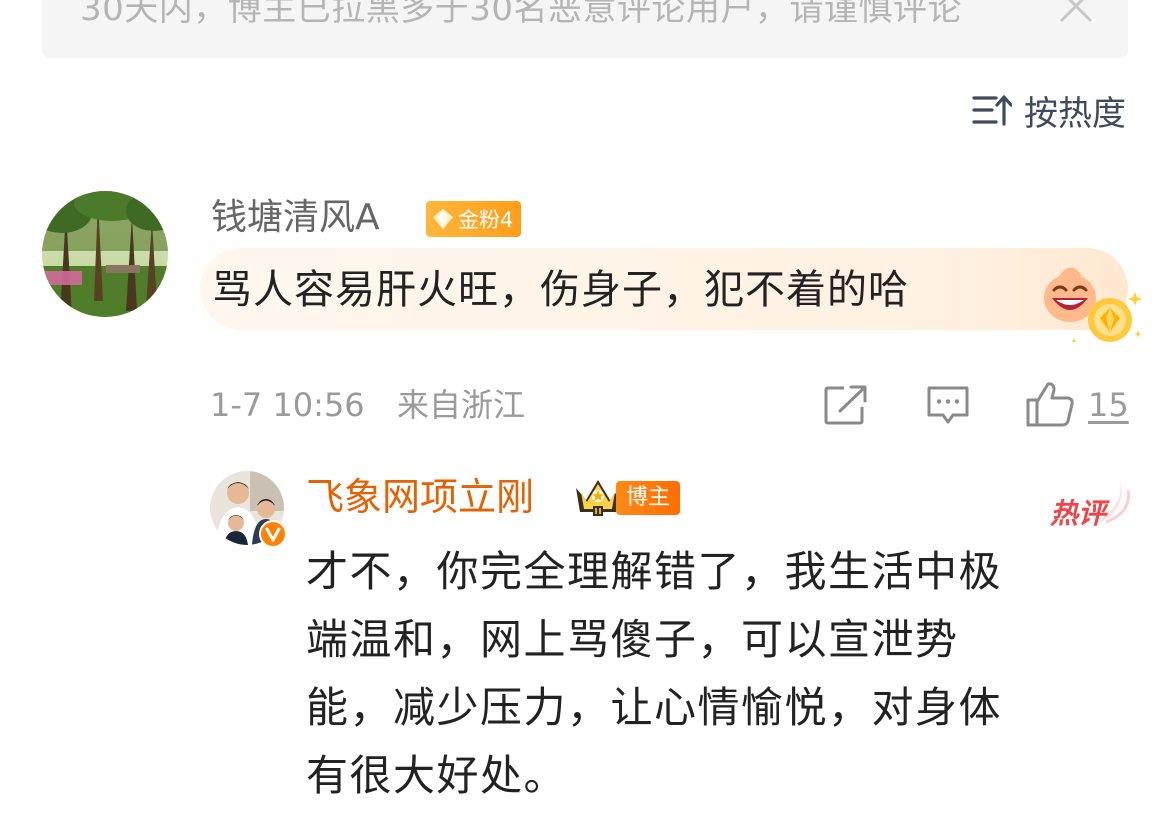  Describe the element at coordinates (632, 639) in the screenshot. I see `reply-text-line: 端温和，网上骂傻子，可以宣泄势` at that location.